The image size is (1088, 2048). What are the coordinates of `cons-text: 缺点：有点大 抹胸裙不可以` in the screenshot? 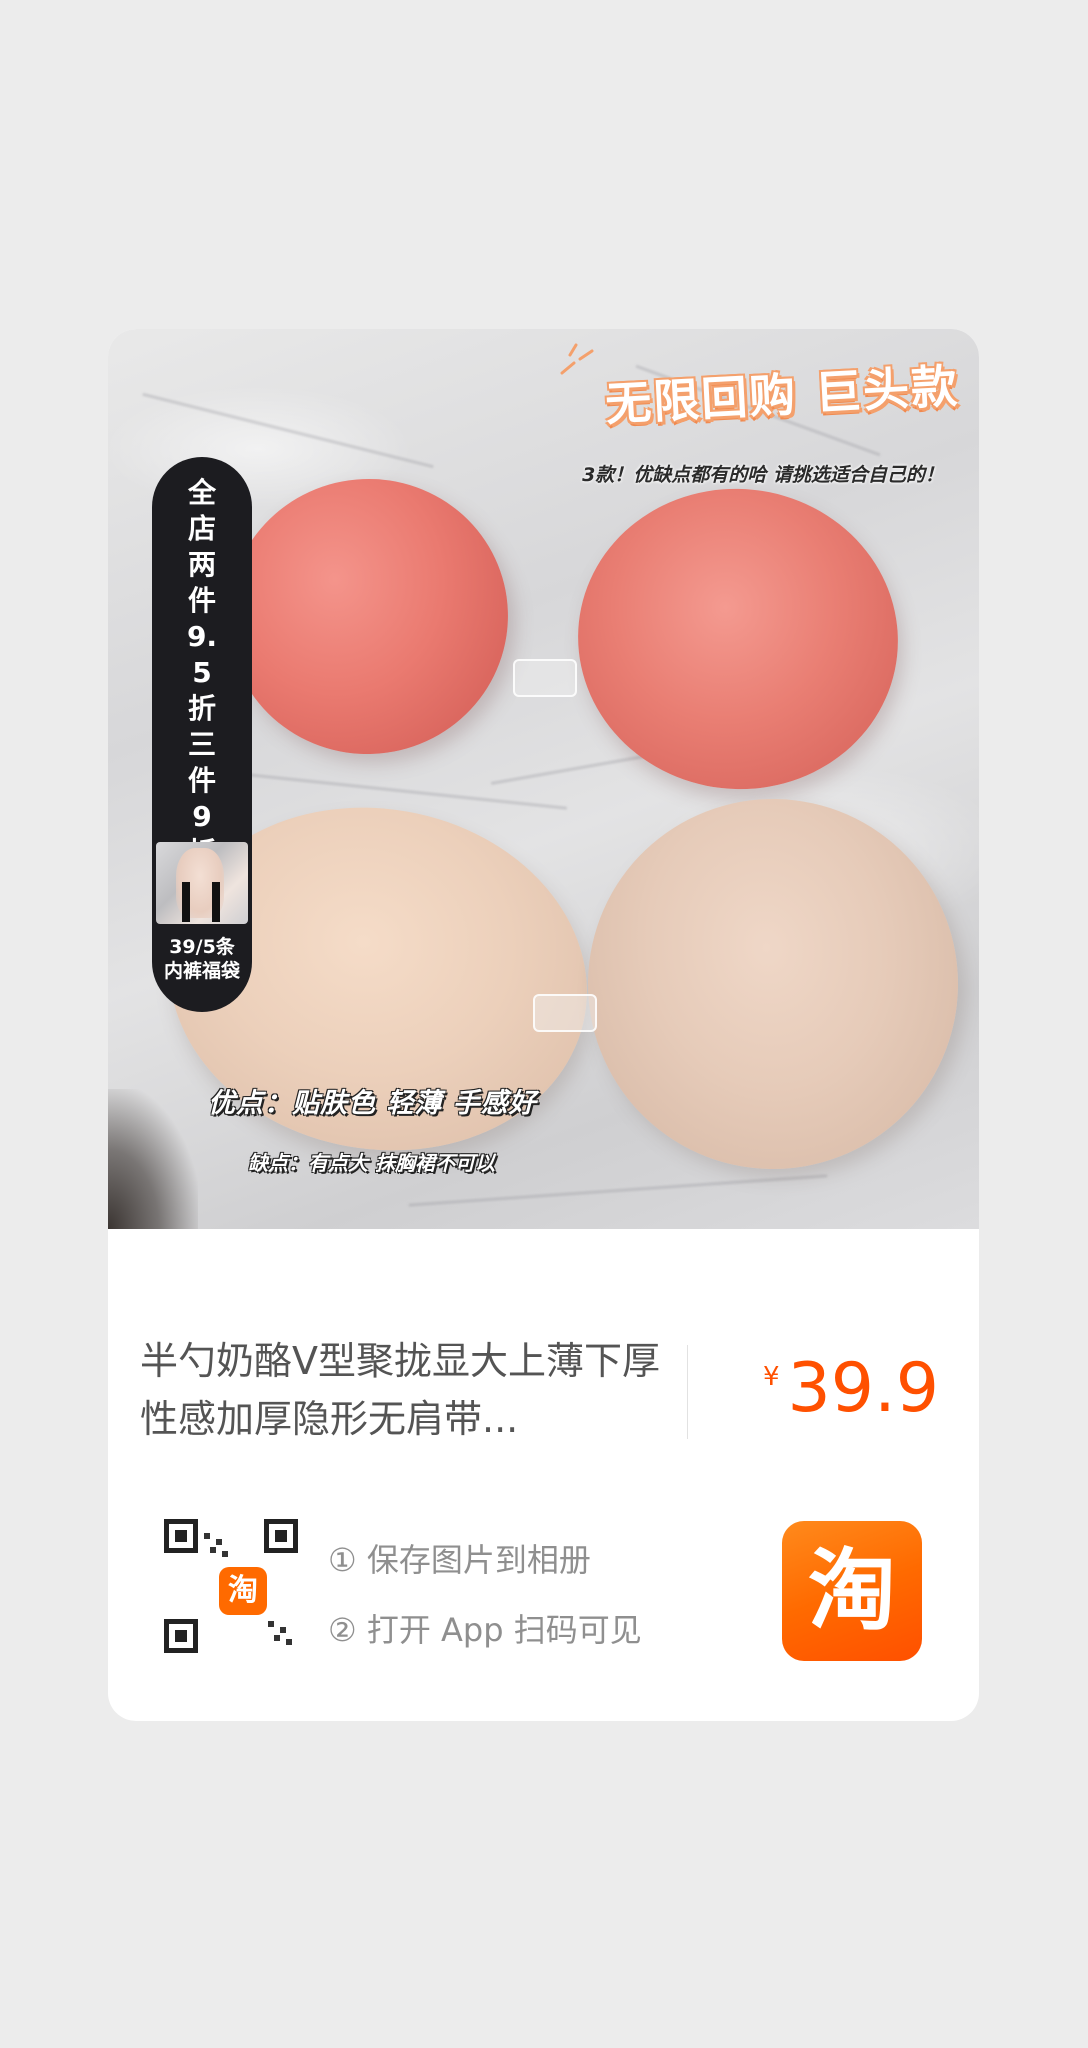 It's located at (371, 1163).